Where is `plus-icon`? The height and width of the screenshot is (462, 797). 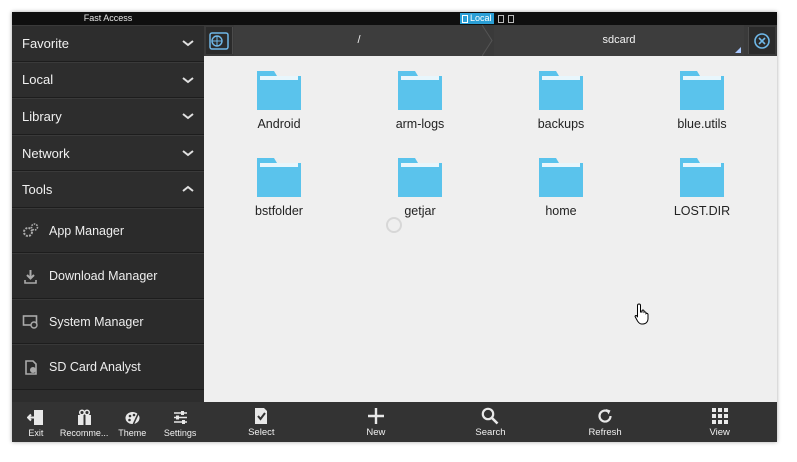 plus-icon is located at coordinates (375, 416).